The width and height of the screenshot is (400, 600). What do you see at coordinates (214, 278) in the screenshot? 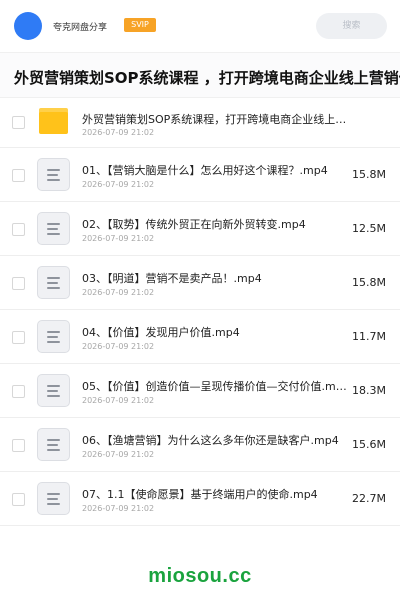
I see `file-name: 03、【明道】营销不是卖产品！.mp4` at bounding box center [214, 278].